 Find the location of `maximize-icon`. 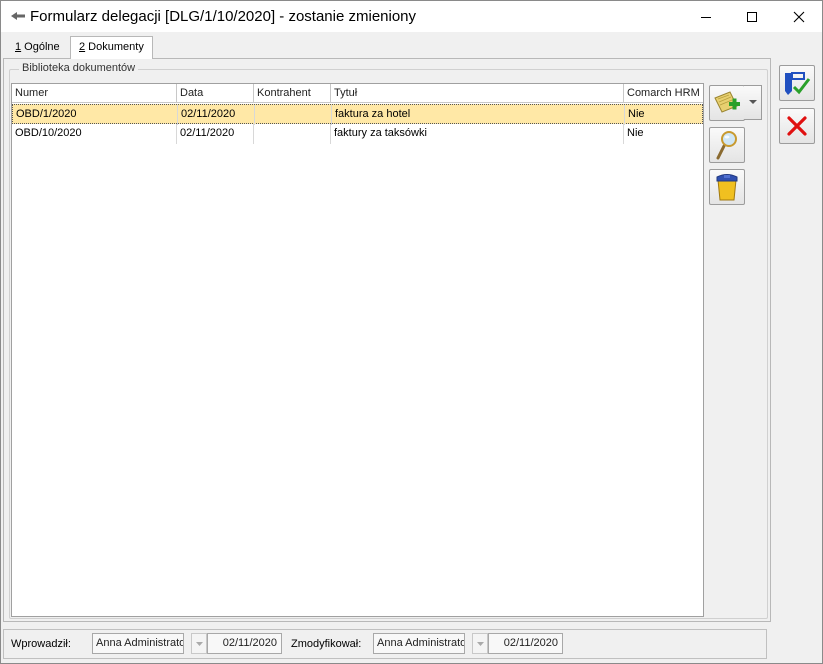

maximize-icon is located at coordinates (752, 16).